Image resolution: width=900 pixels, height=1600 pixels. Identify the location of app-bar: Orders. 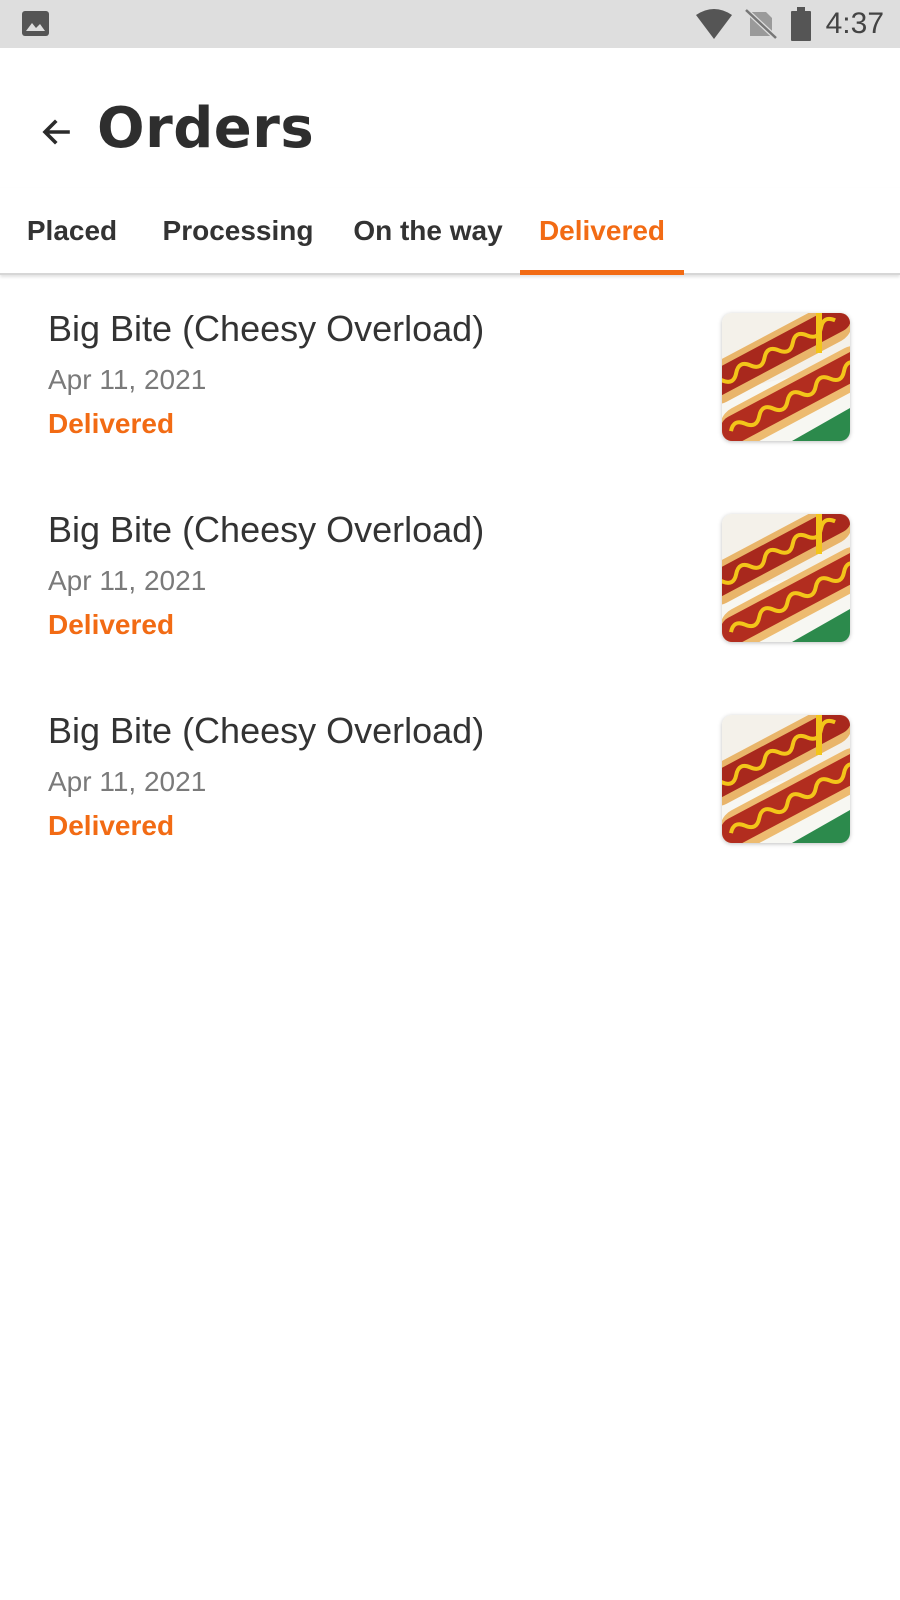
(450, 118).